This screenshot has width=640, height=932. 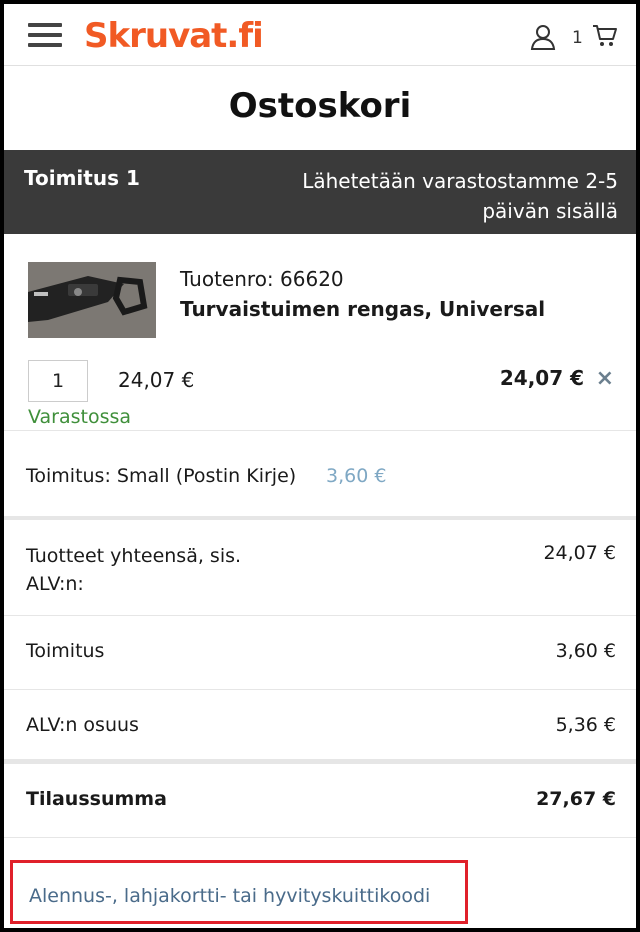 What do you see at coordinates (543, 37) in the screenshot?
I see `user-icon` at bounding box center [543, 37].